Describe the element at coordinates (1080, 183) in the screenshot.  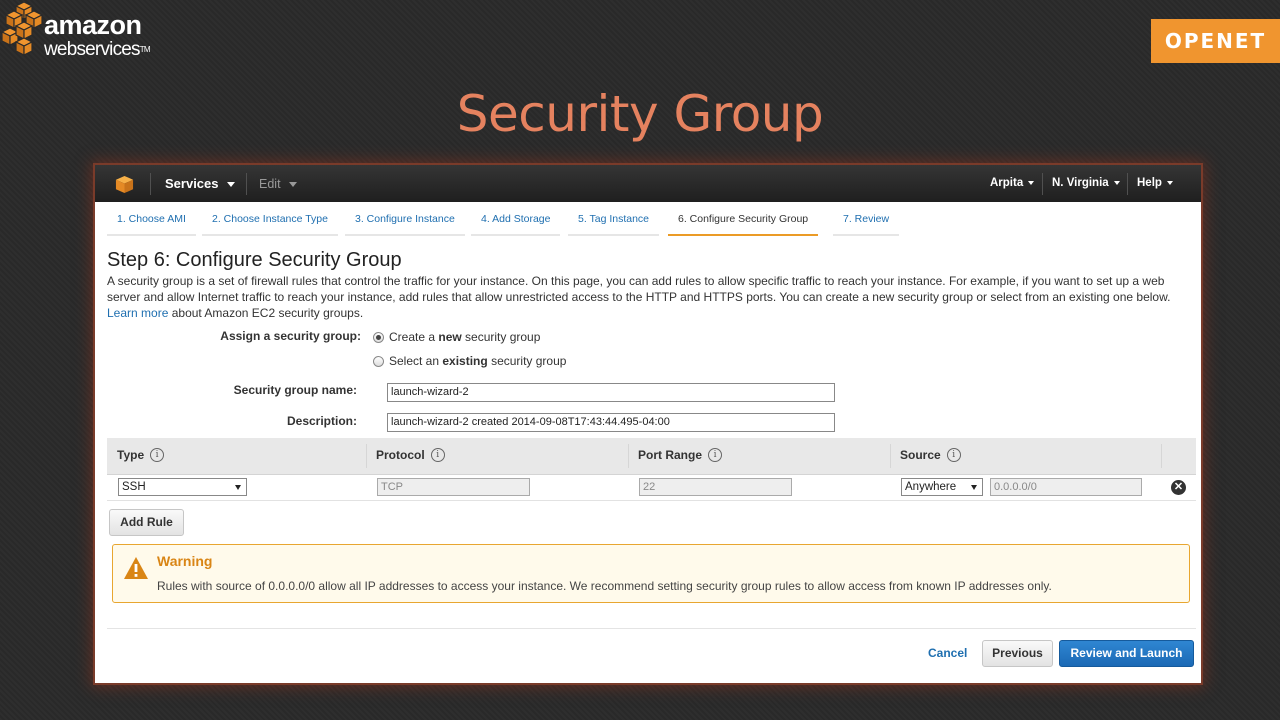
I see `region-label: N. Virginia` at that location.